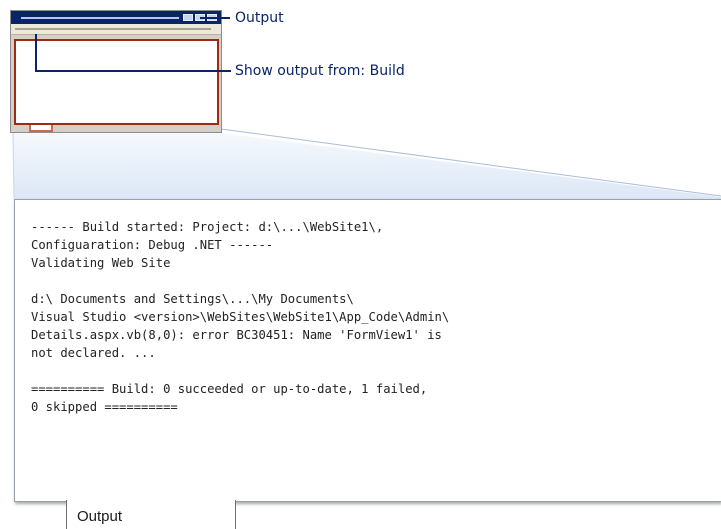 This screenshot has height=529, width=721. I want to click on output-tab-label: Output, so click(100, 516).